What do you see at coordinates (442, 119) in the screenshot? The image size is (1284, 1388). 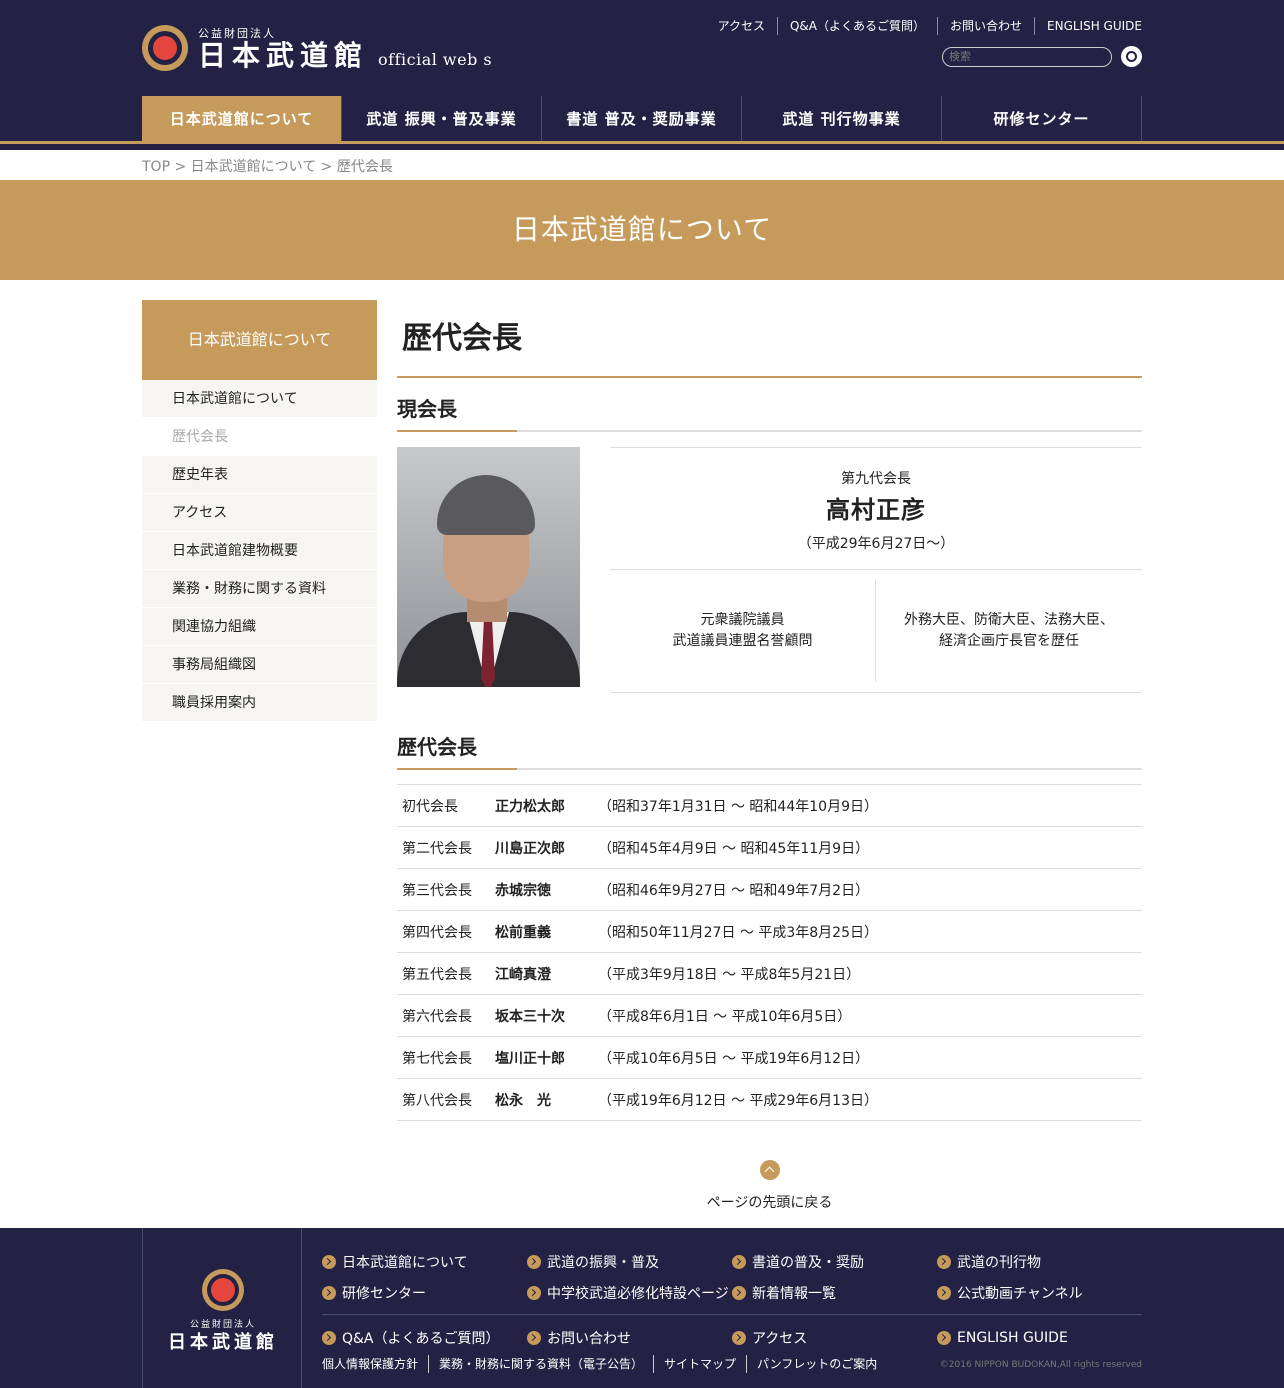 I see `nav-budo-promotion: 武道 振興・普及事業` at bounding box center [442, 119].